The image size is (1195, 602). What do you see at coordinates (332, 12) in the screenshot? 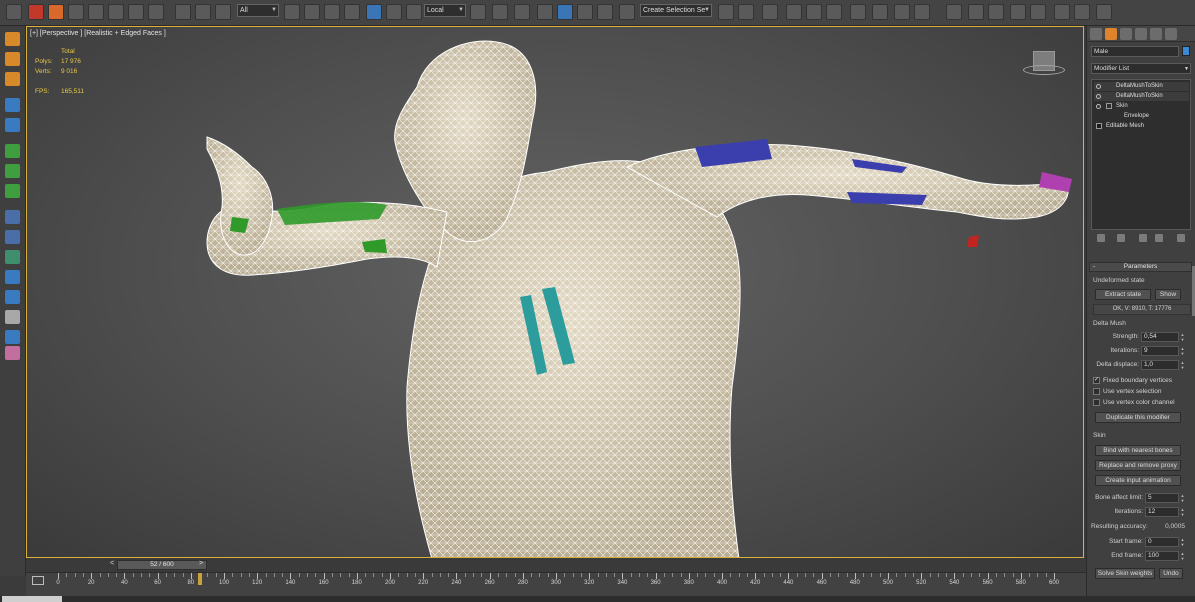
I see `rect-selection-icon` at bounding box center [332, 12].